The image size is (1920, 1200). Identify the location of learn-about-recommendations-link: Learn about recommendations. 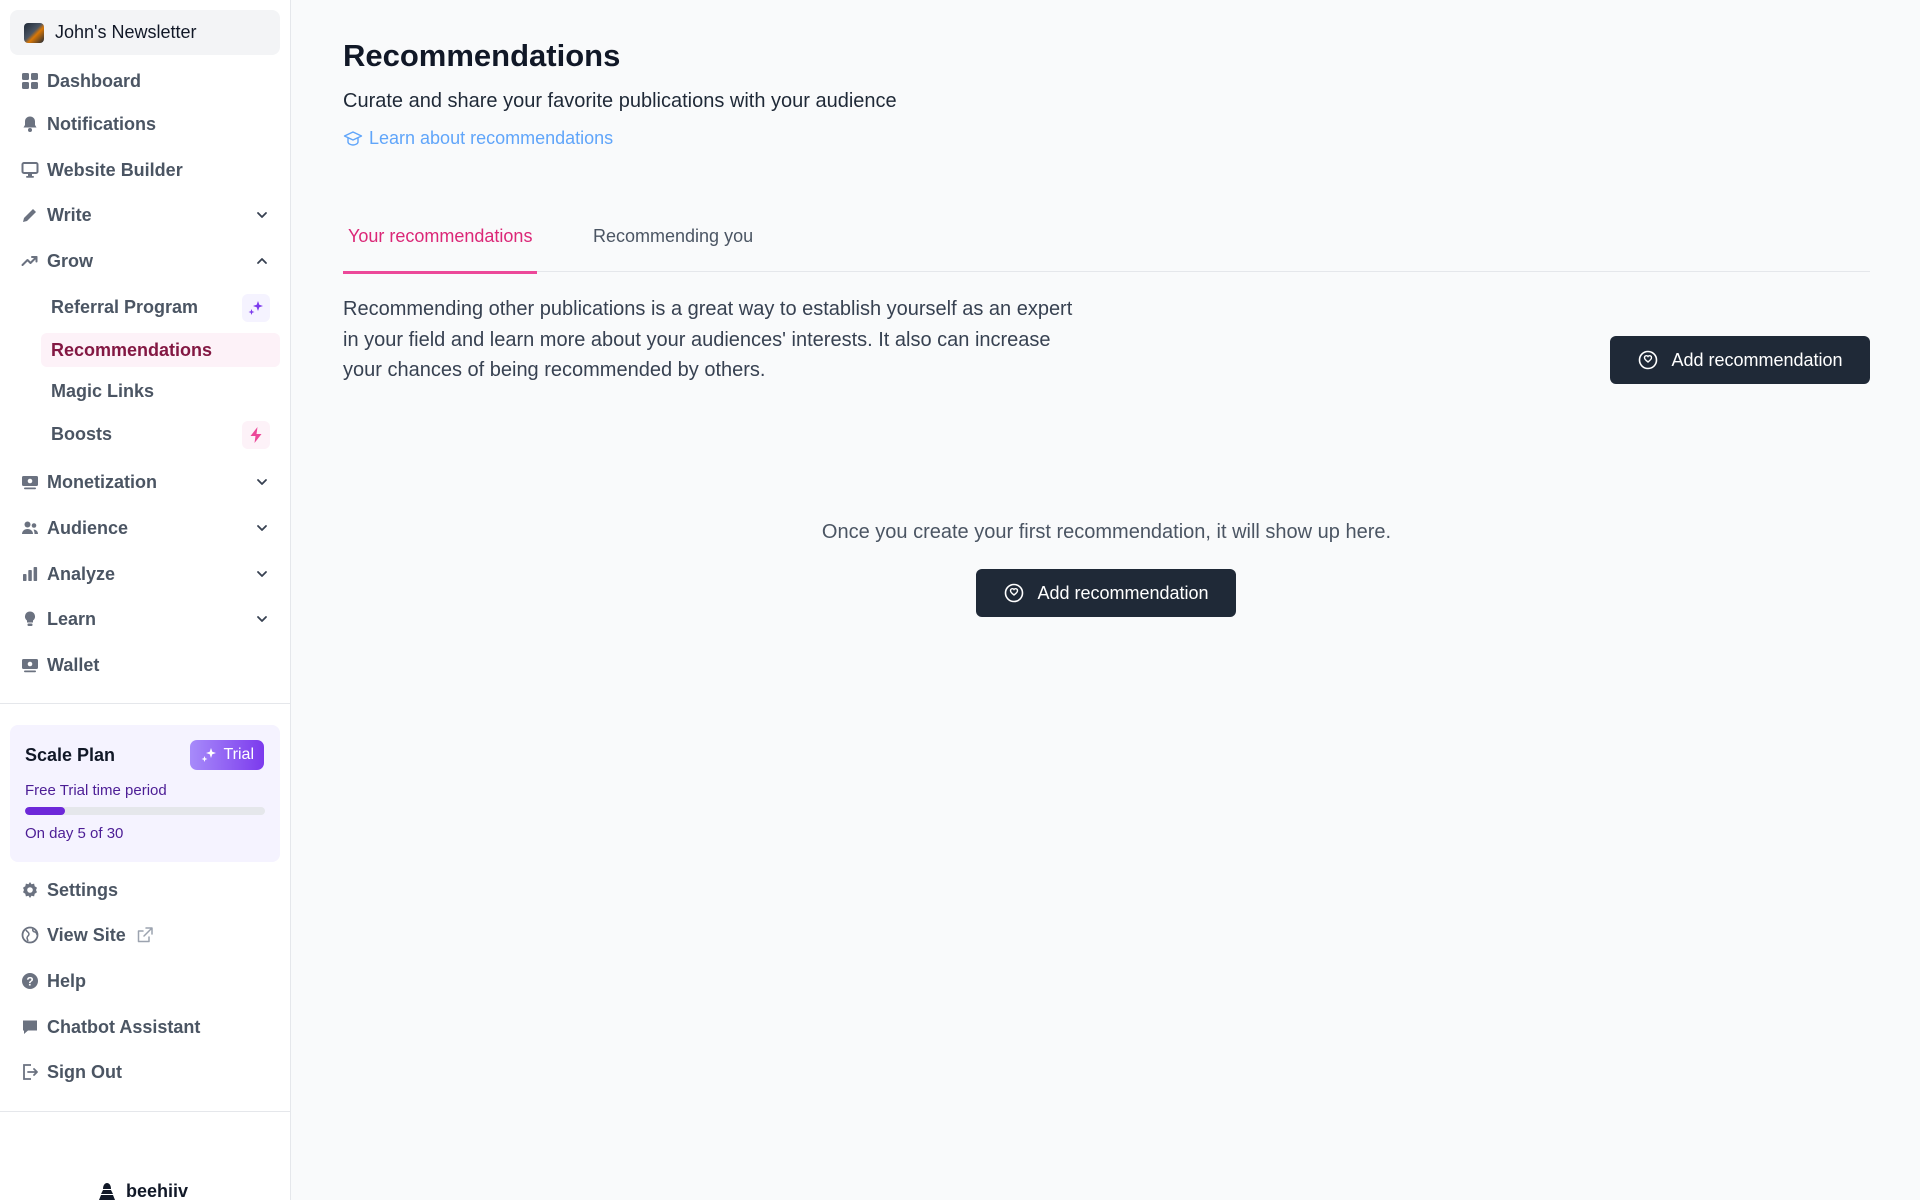
(478, 138).